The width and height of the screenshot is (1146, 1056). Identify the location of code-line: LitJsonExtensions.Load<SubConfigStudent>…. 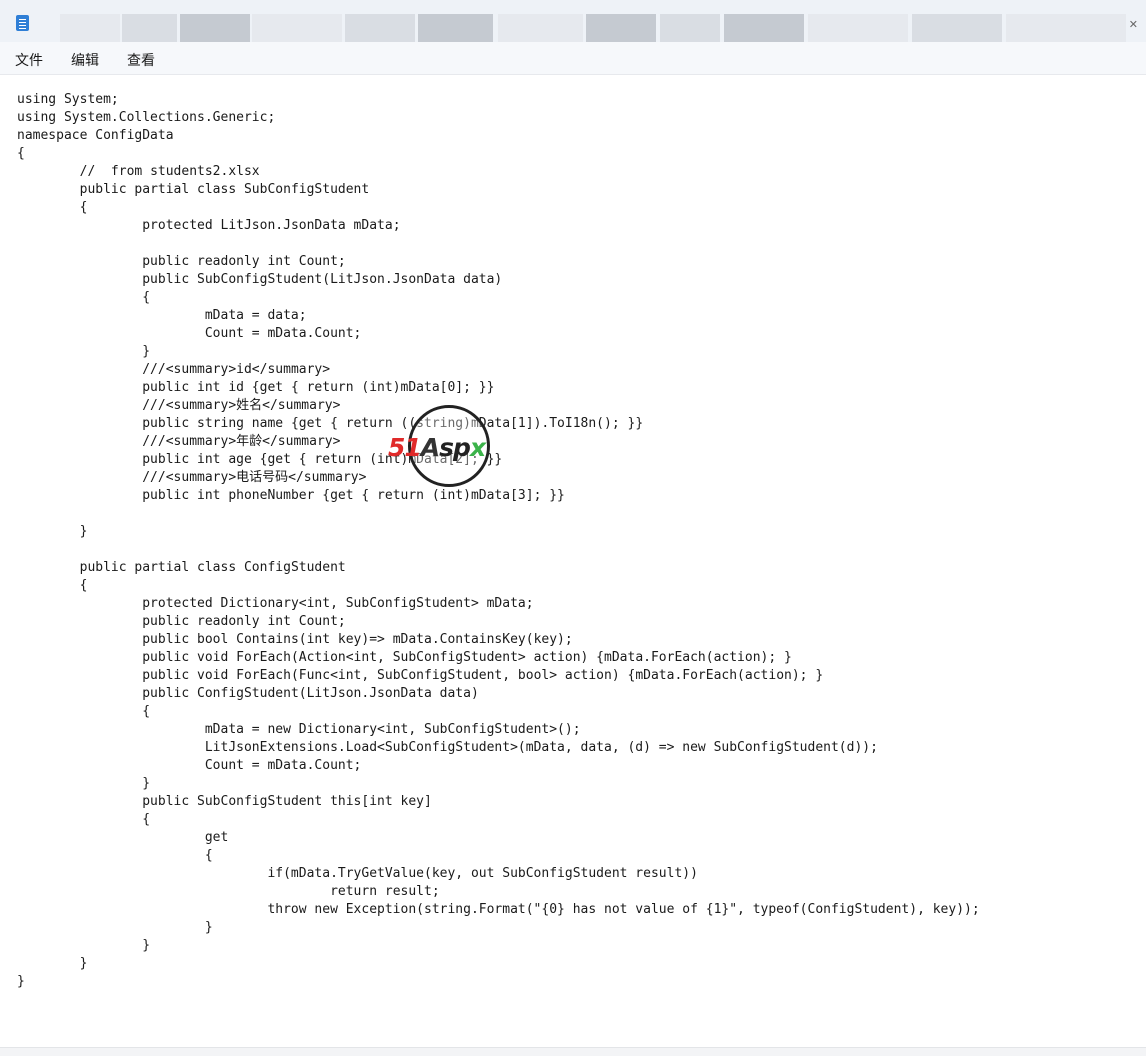
(447, 747).